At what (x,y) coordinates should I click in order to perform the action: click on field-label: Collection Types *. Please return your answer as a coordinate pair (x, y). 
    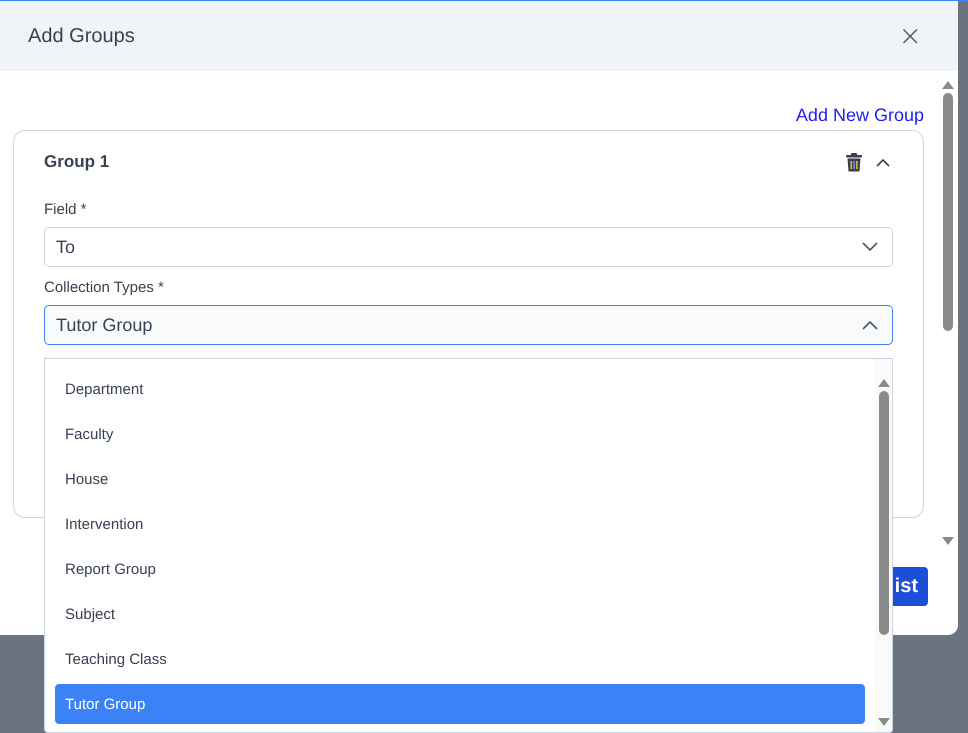
    Looking at the image, I should click on (104, 287).